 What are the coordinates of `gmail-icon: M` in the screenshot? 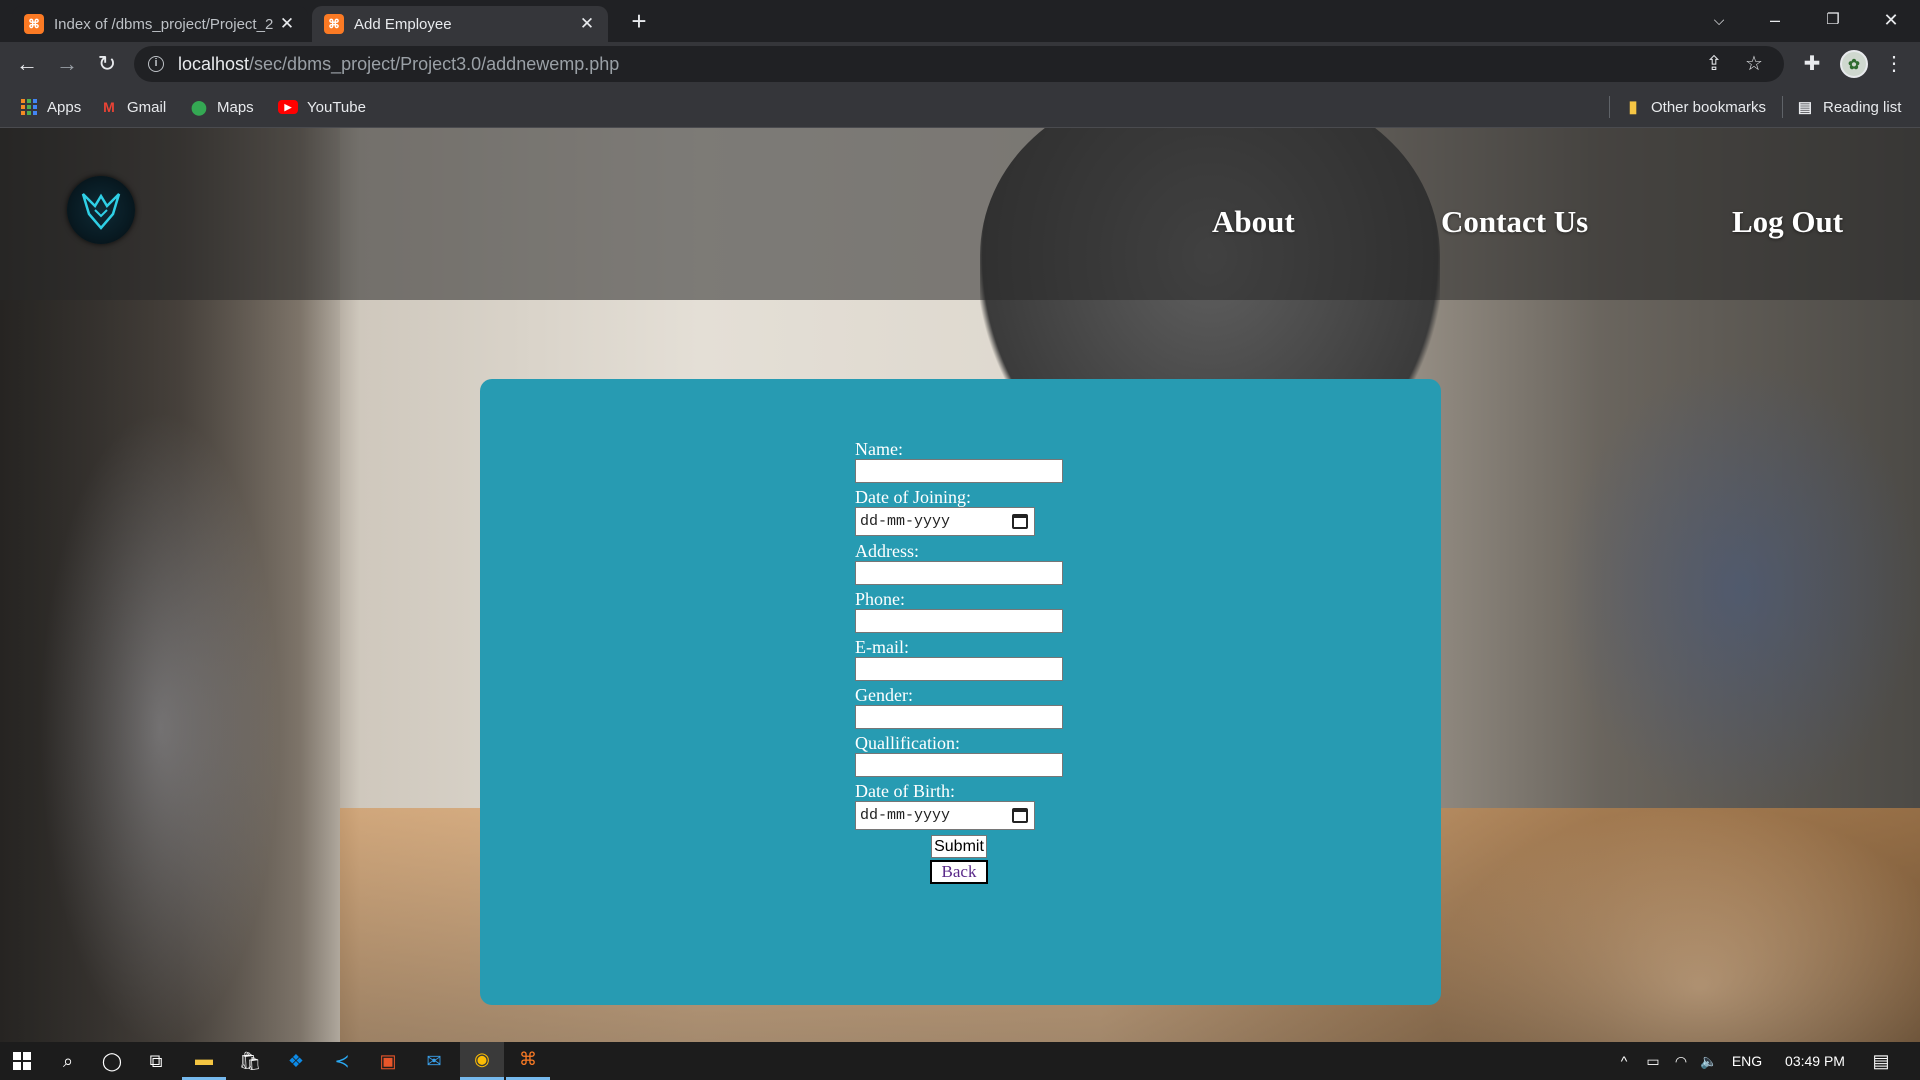 It's located at (109, 107).